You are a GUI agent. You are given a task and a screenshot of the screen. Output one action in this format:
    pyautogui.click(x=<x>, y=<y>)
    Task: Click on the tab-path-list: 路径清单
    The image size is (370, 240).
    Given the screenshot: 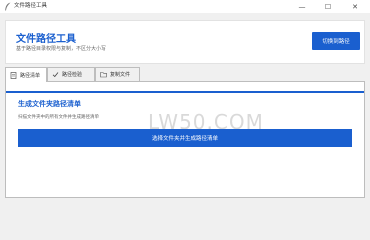 What is the action you would take?
    pyautogui.click(x=26, y=74)
    